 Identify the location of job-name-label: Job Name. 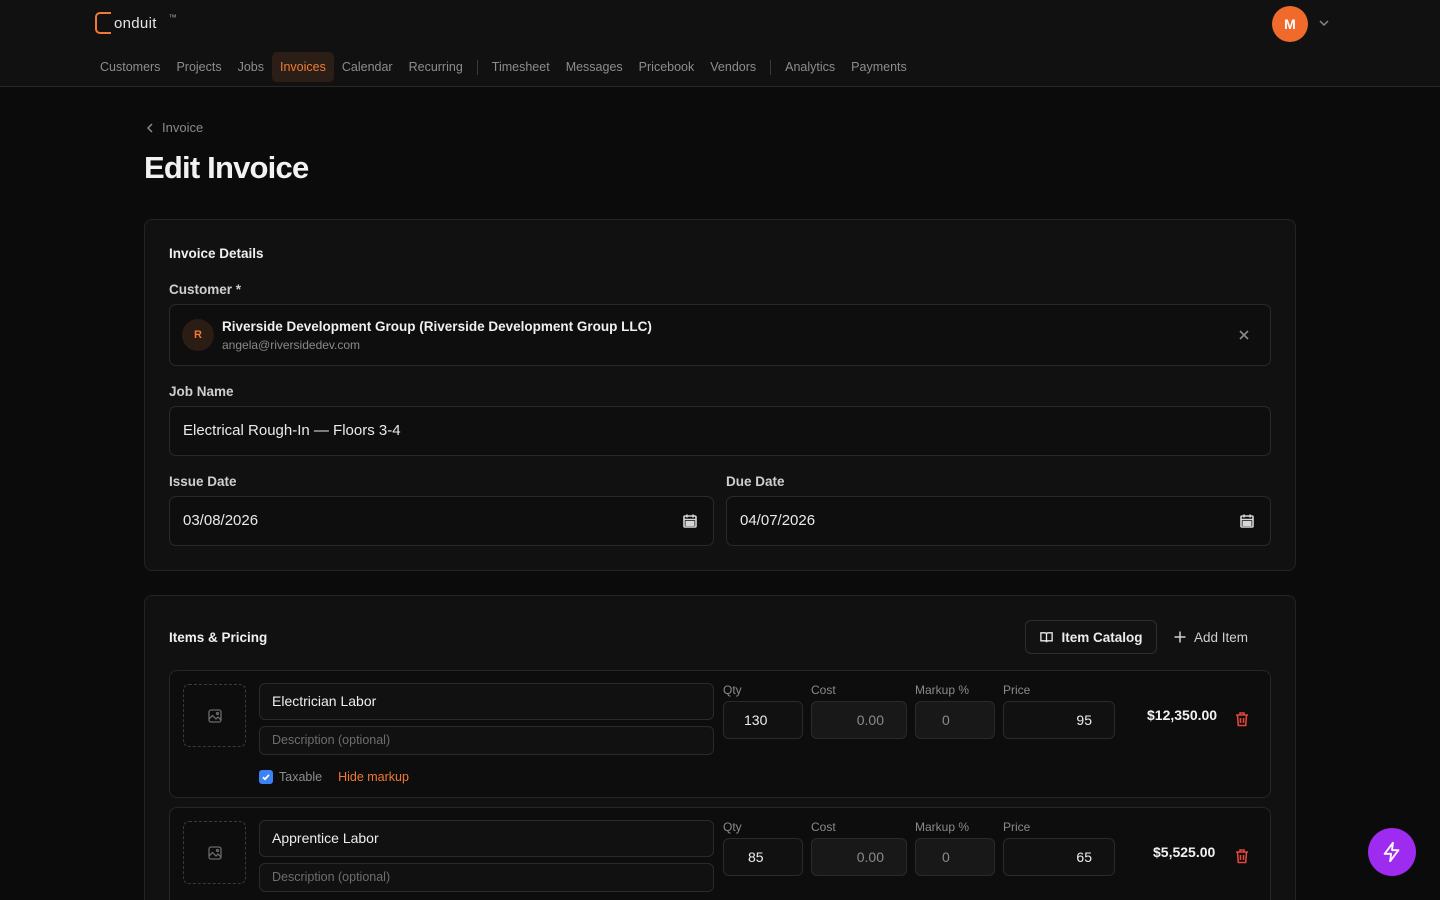
(201, 391).